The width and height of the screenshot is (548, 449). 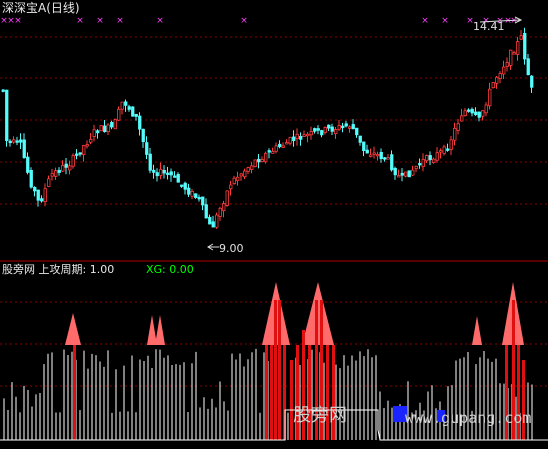 I want to click on low-price-label: 9.00, so click(x=231, y=248).